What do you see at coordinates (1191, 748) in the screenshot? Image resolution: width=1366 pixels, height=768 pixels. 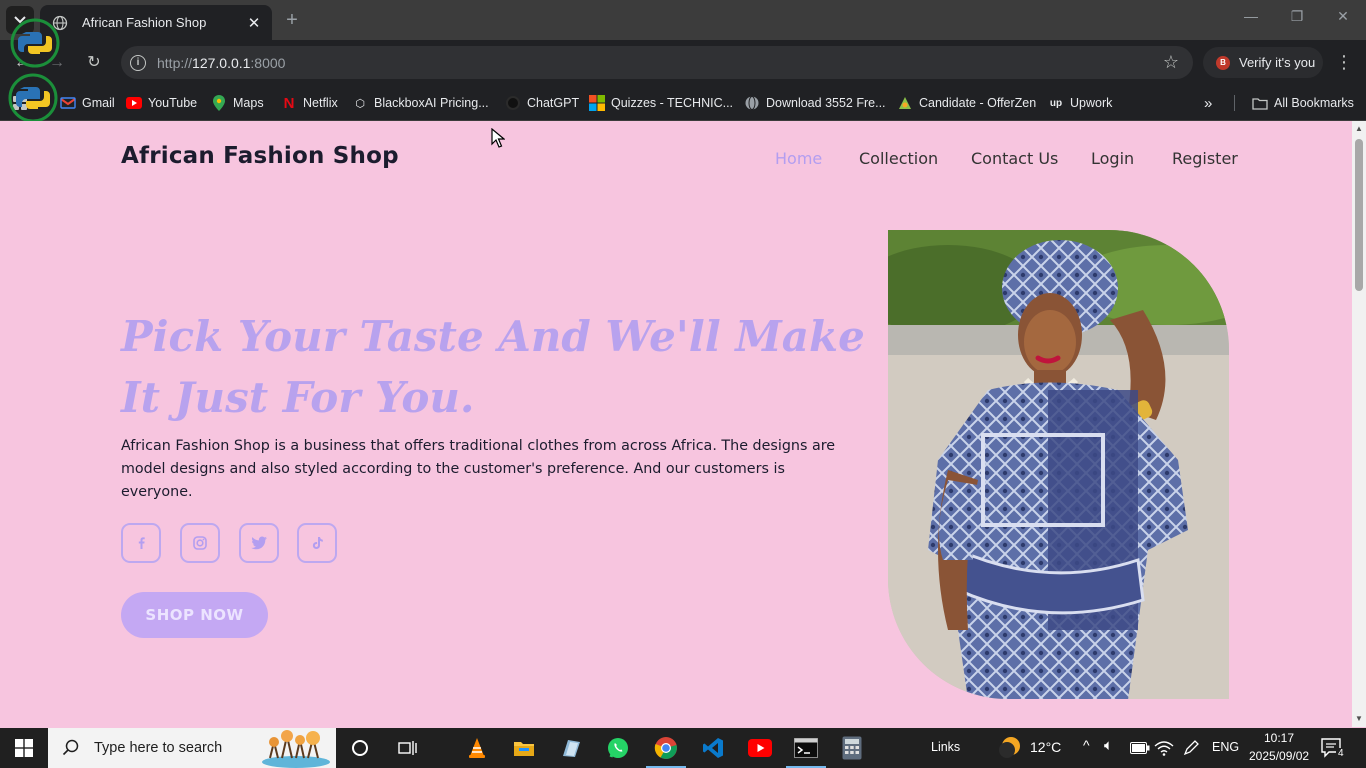 I see `pen-icon` at bounding box center [1191, 748].